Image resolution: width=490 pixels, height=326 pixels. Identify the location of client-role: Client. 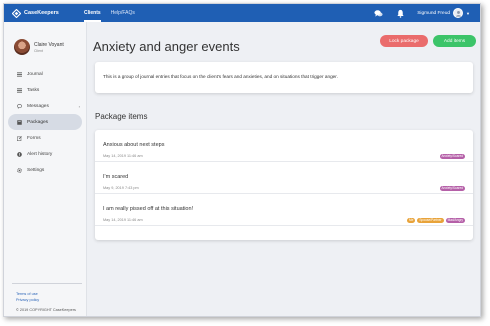
(38, 50).